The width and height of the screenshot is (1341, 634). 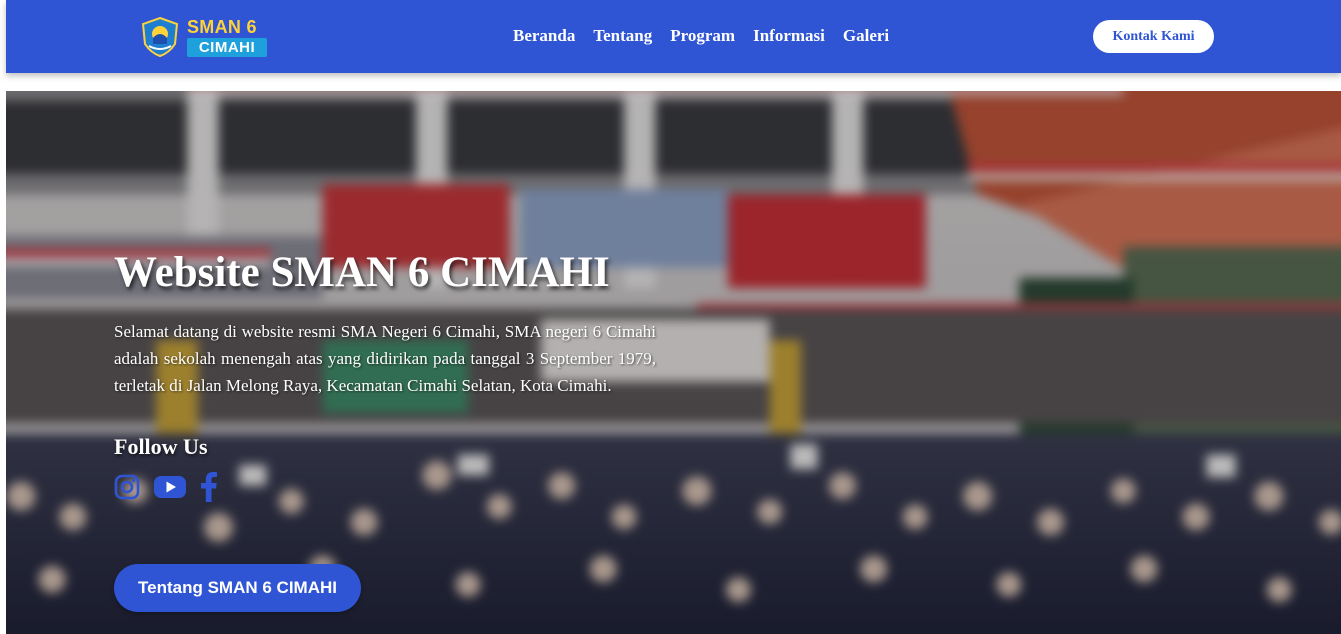 I want to click on facebook-icon, so click(x=209, y=489).